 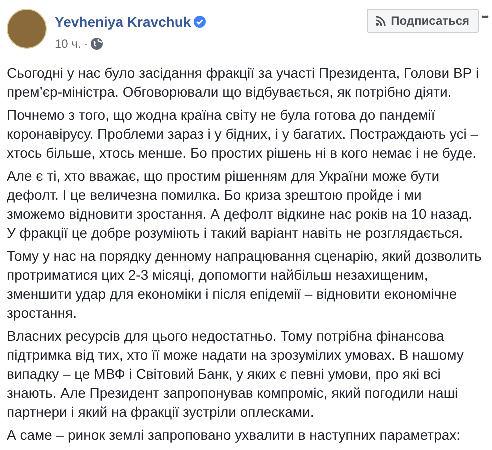 I want to click on more-options-button: •••, so click(x=485, y=17).